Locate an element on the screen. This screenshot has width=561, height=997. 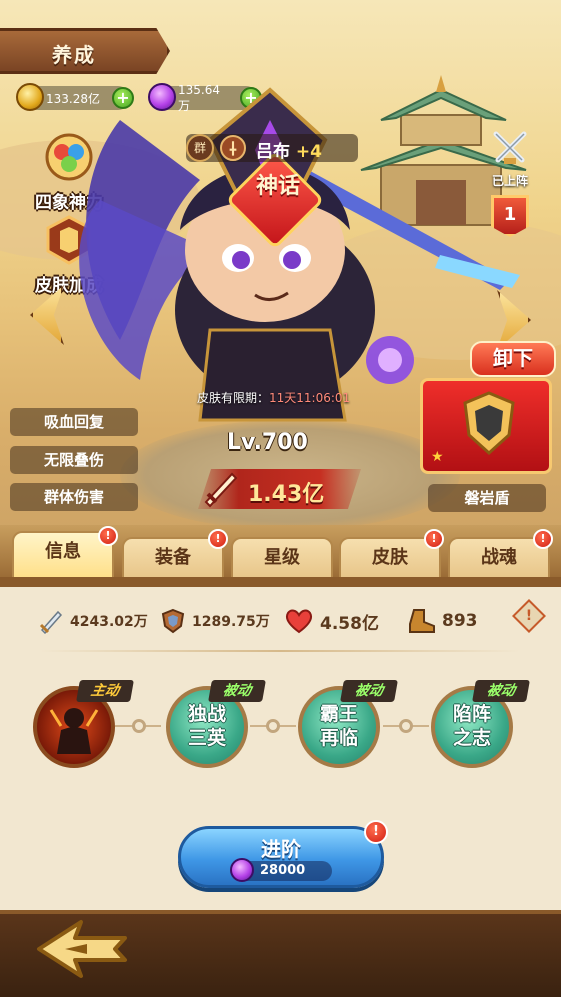
back-button is located at coordinates (82, 949).